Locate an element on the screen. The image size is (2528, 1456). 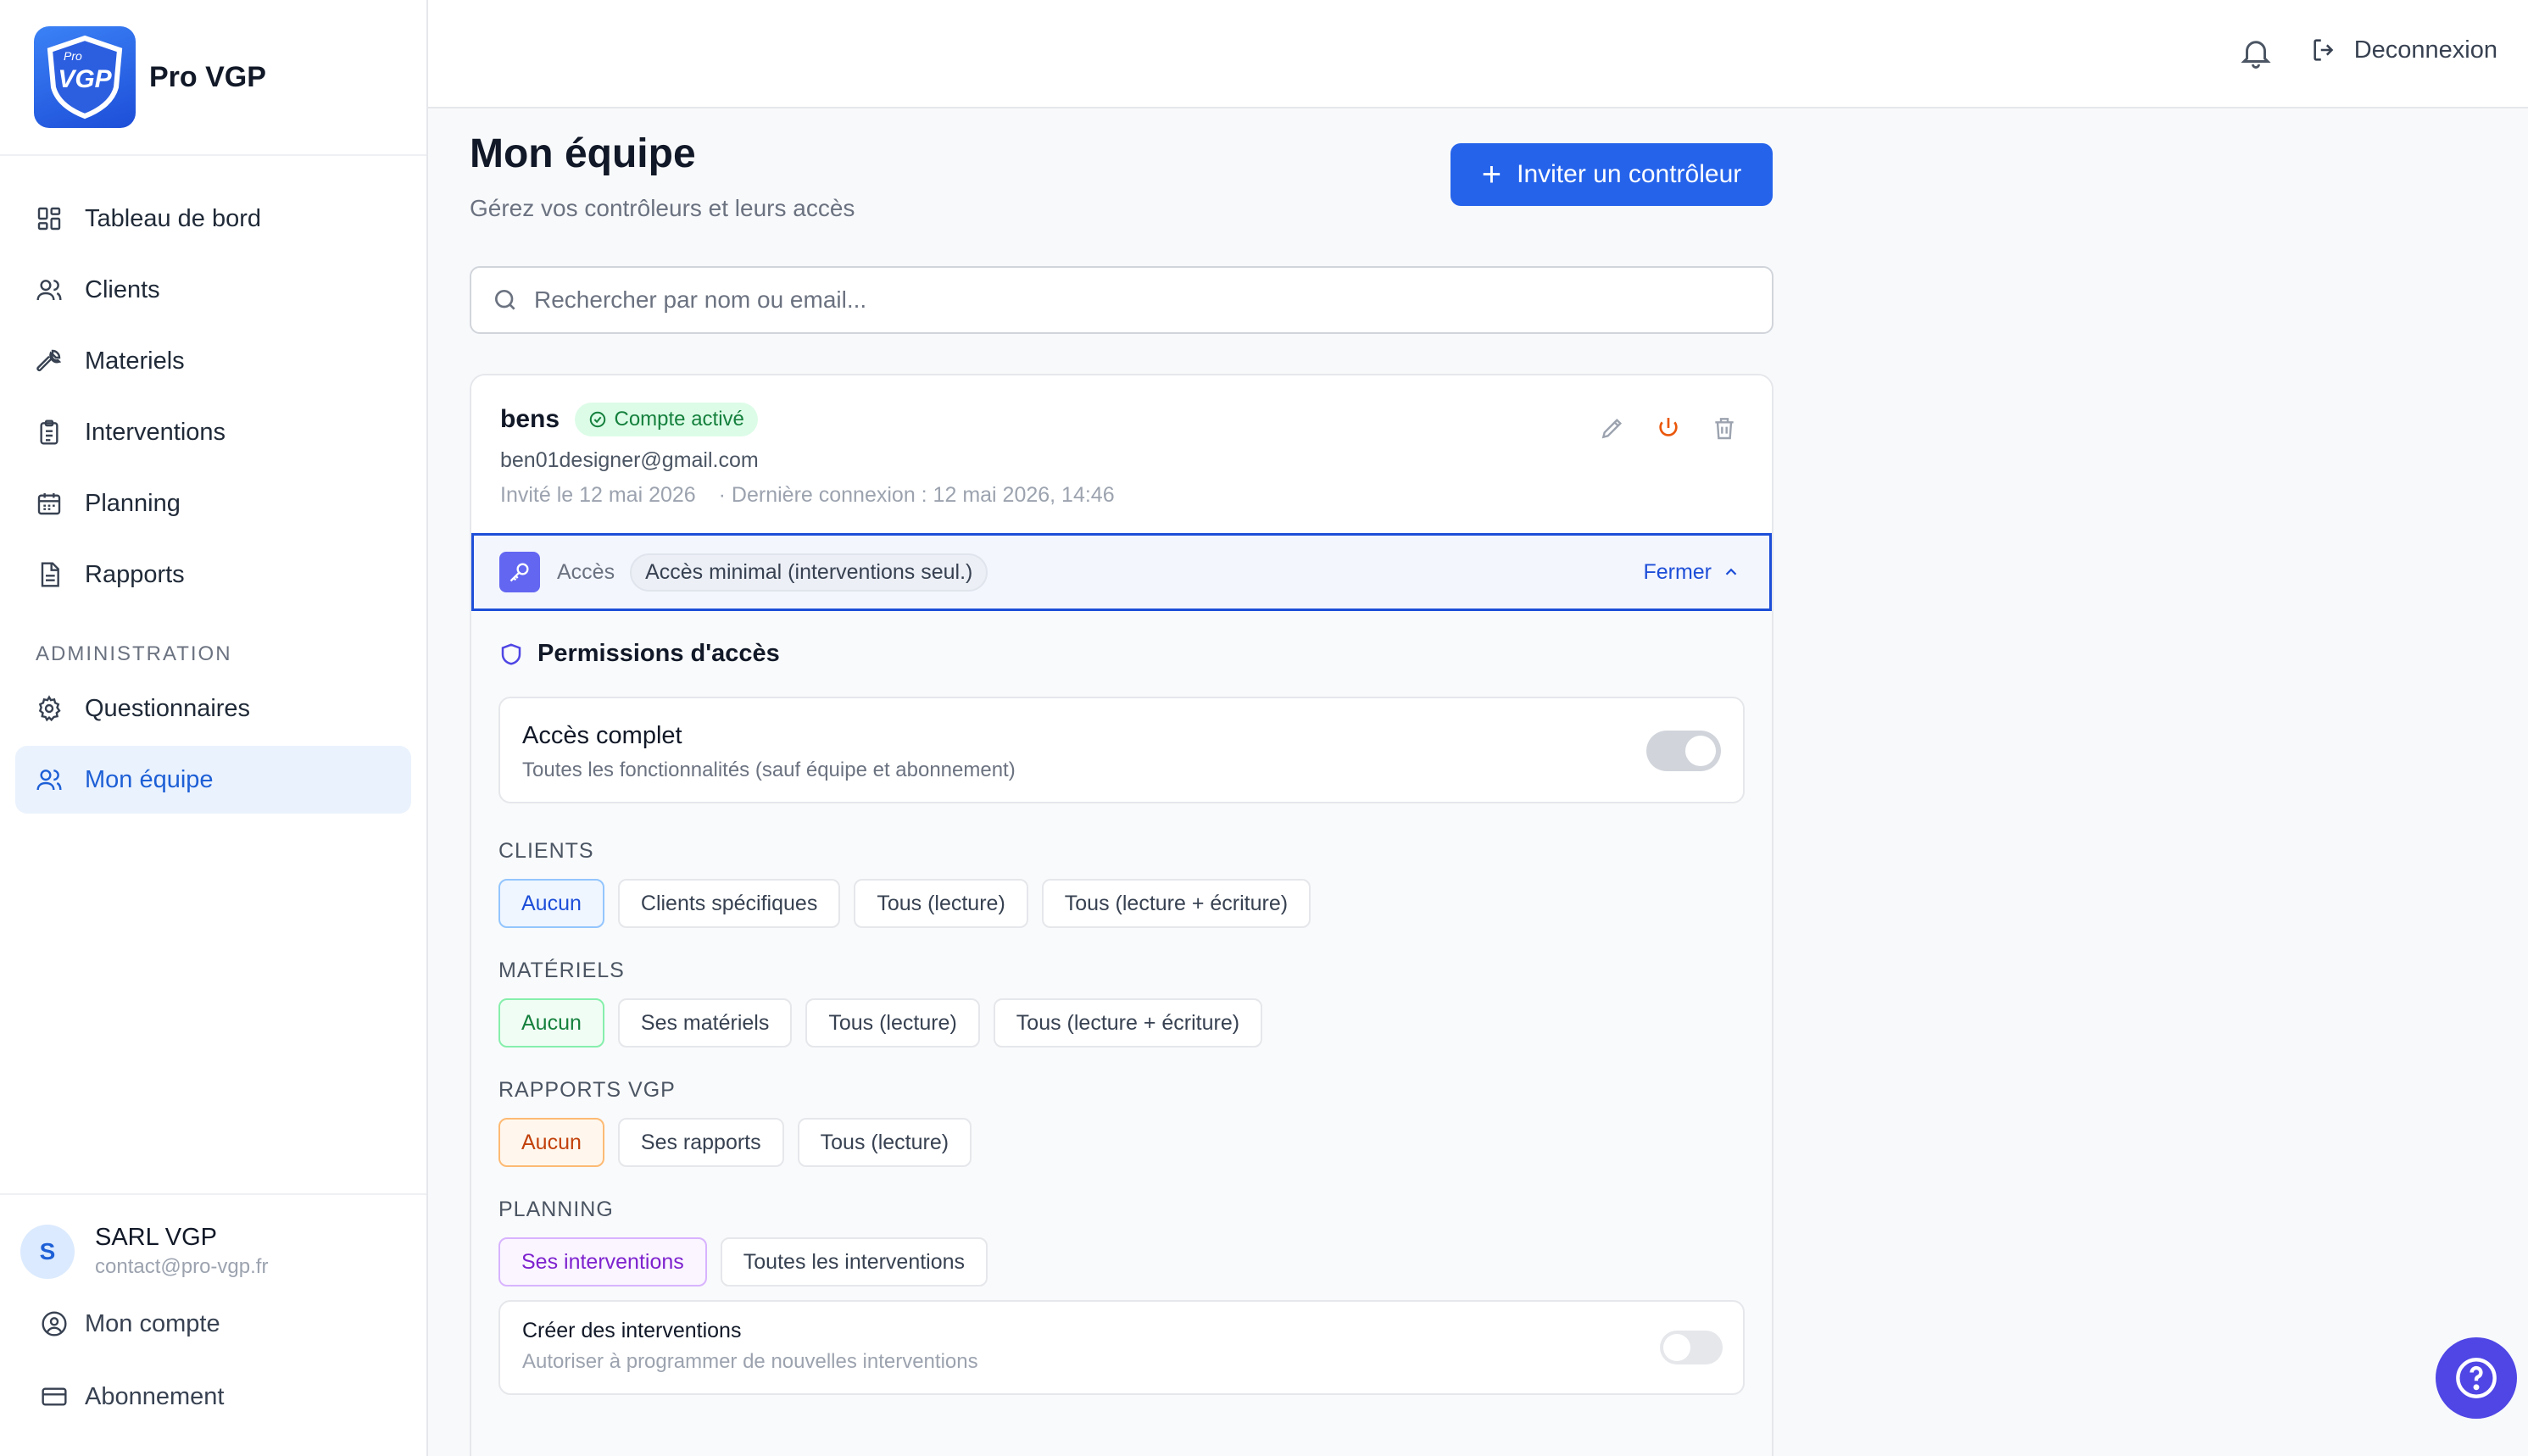
brand: VGP Pro Pro VGP is located at coordinates (213, 78).